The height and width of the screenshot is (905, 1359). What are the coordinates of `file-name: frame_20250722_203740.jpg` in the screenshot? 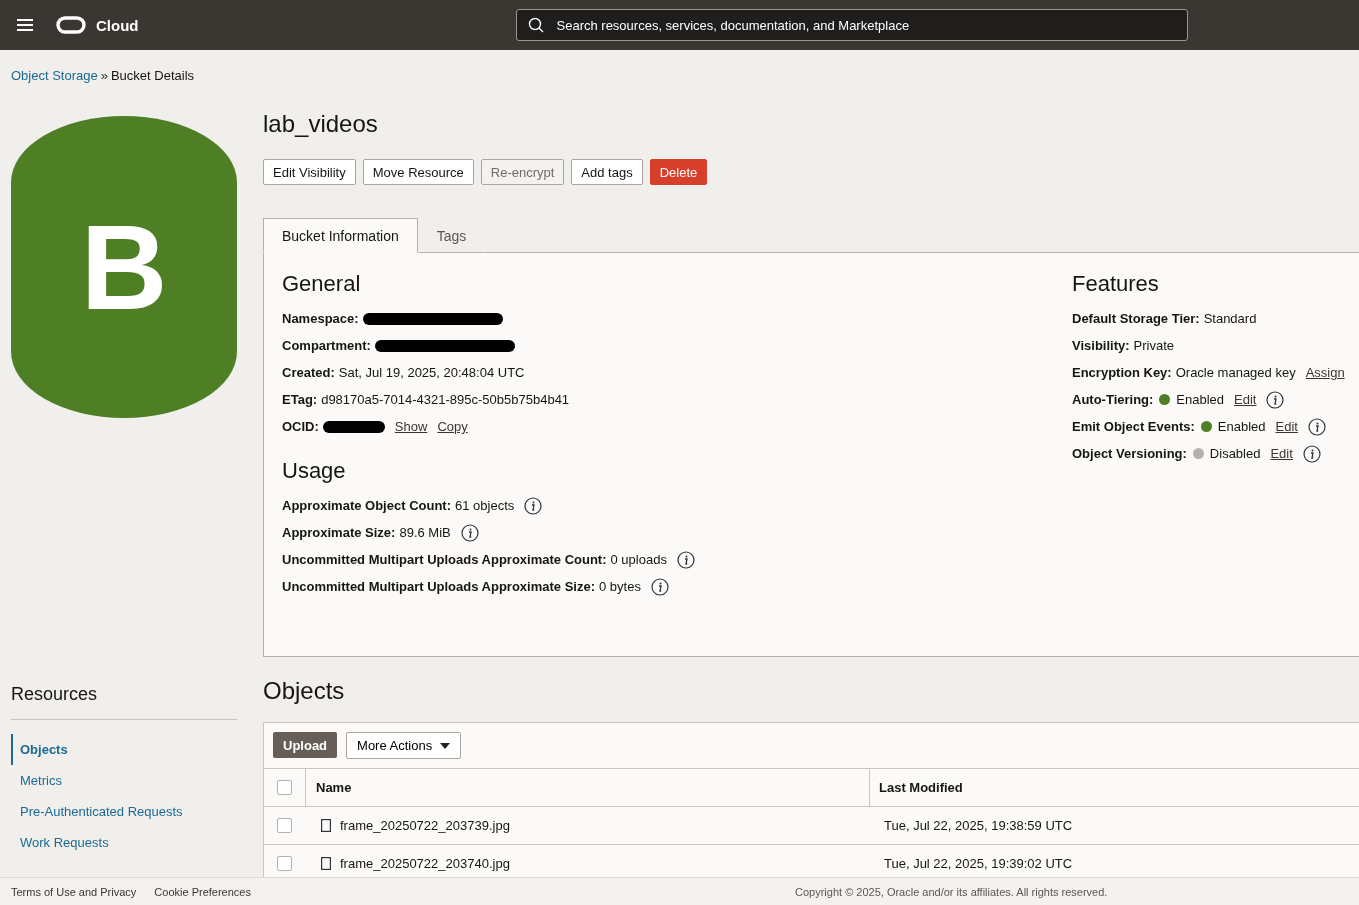 It's located at (425, 863).